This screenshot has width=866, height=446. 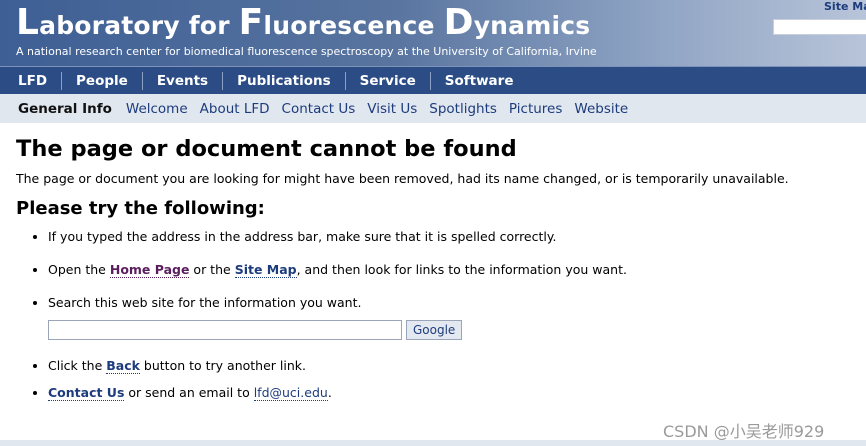 What do you see at coordinates (433, 443) in the screenshot?
I see `bottom-strip` at bounding box center [433, 443].